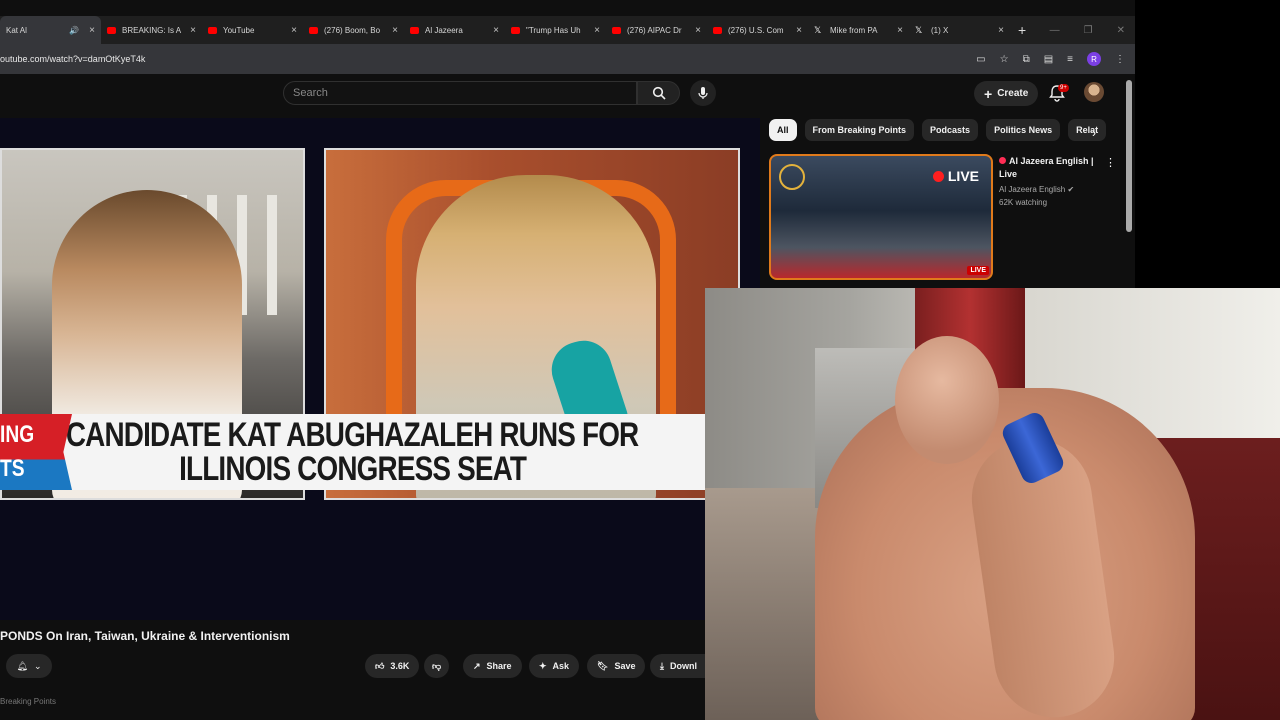 The width and height of the screenshot is (1280, 720). Describe the element at coordinates (1087, 130) in the screenshot. I see `chip-related: Relat` at that location.